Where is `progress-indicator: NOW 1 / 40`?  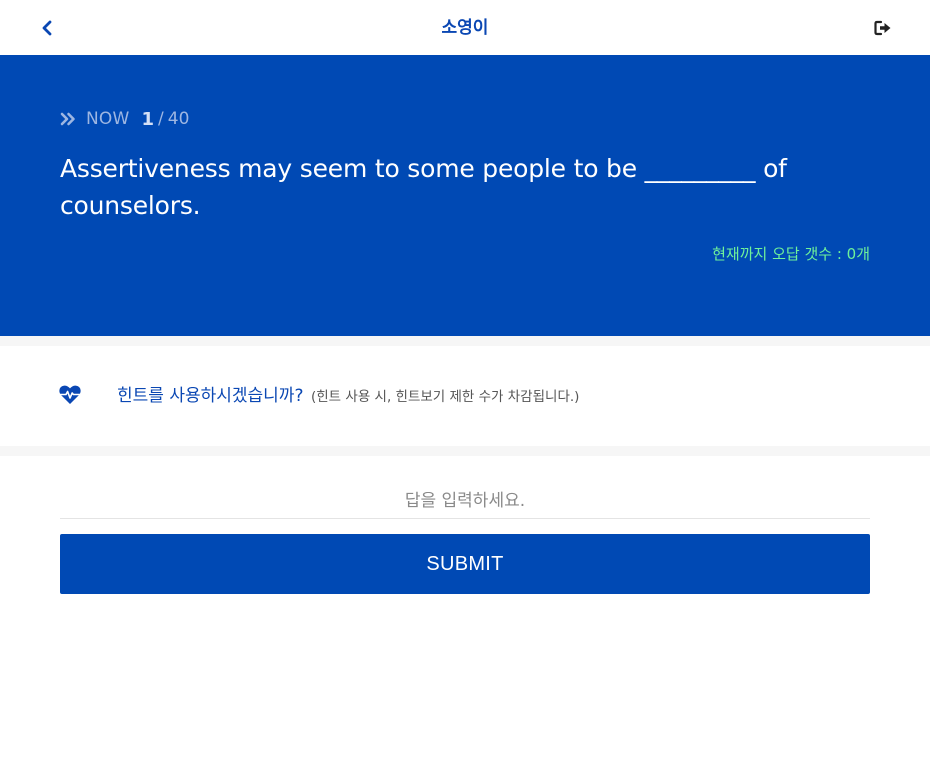
progress-indicator: NOW 1 / 40 is located at coordinates (124, 119).